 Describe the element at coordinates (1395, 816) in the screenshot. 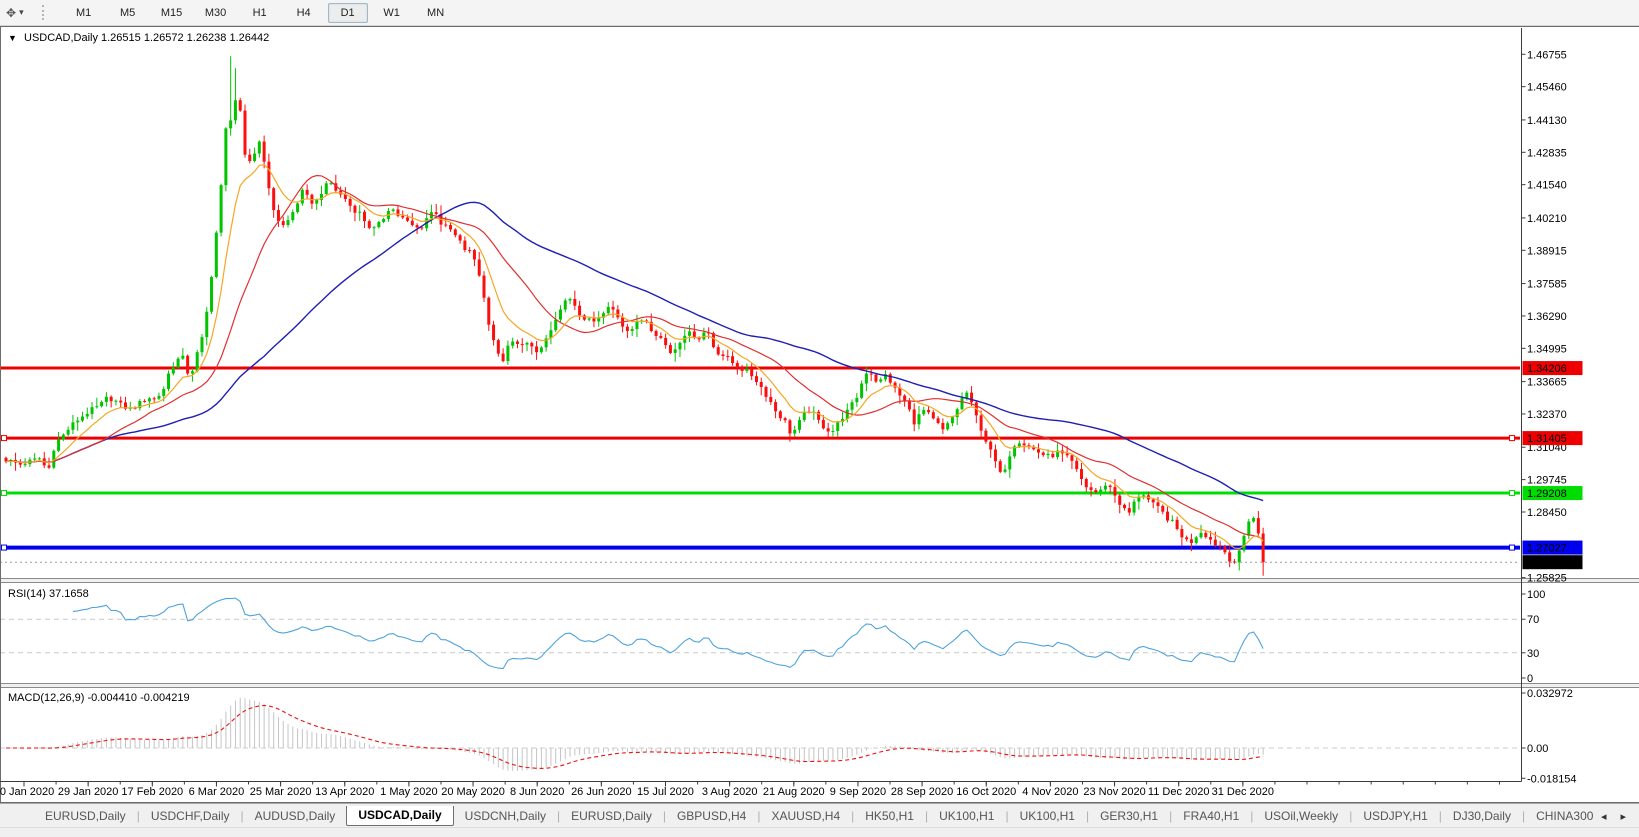

I see `chart-tab-usdjpy-h1: USDJPY,H1` at that location.